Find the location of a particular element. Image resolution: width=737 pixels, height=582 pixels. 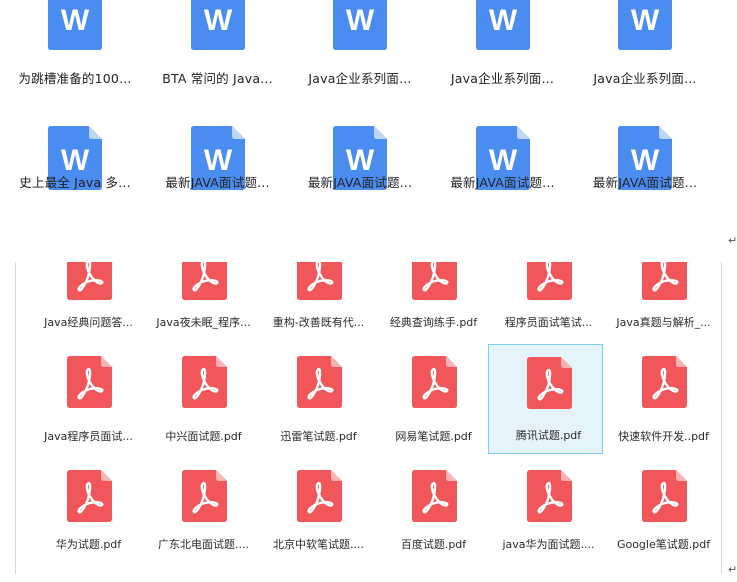

pdf-file-item: 中兴面试题.pdf is located at coordinates (203, 400).